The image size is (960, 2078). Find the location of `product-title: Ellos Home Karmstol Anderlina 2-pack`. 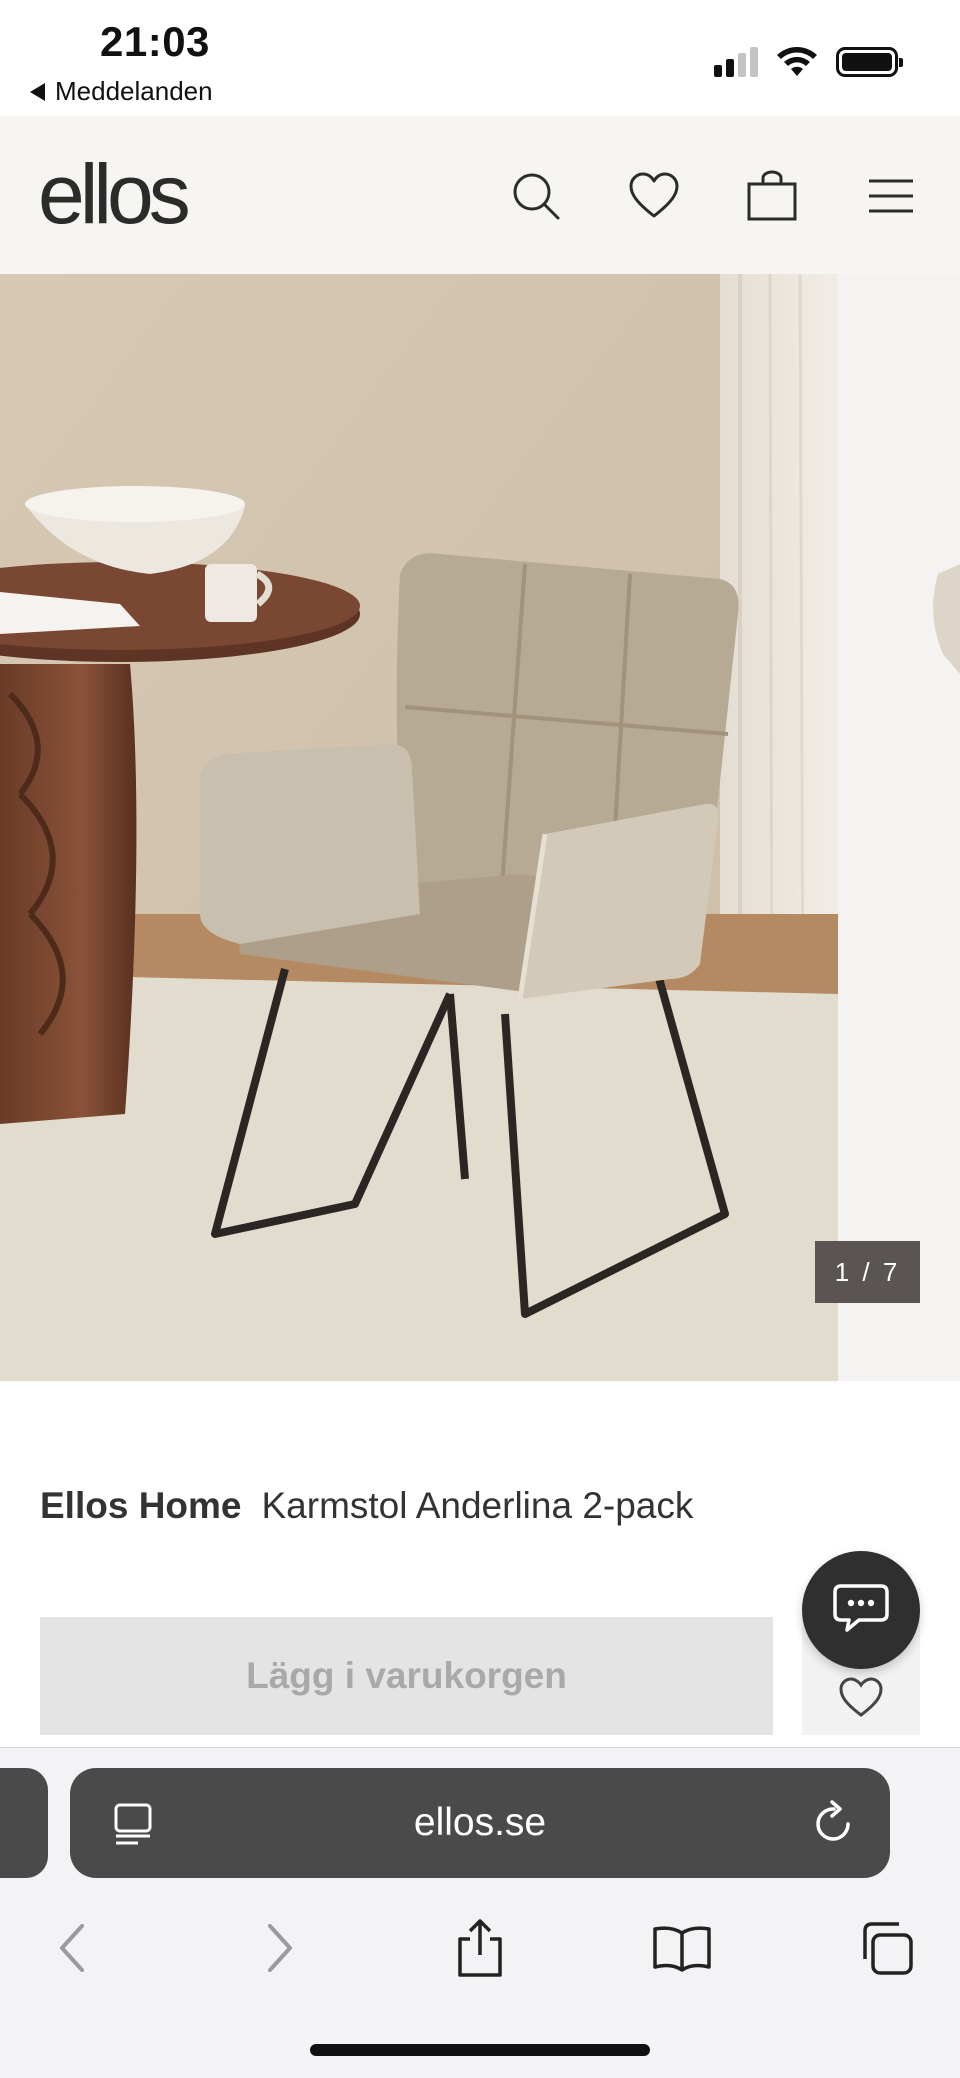

product-title: Ellos Home Karmstol Anderlina 2-pack is located at coordinates (366, 1506).